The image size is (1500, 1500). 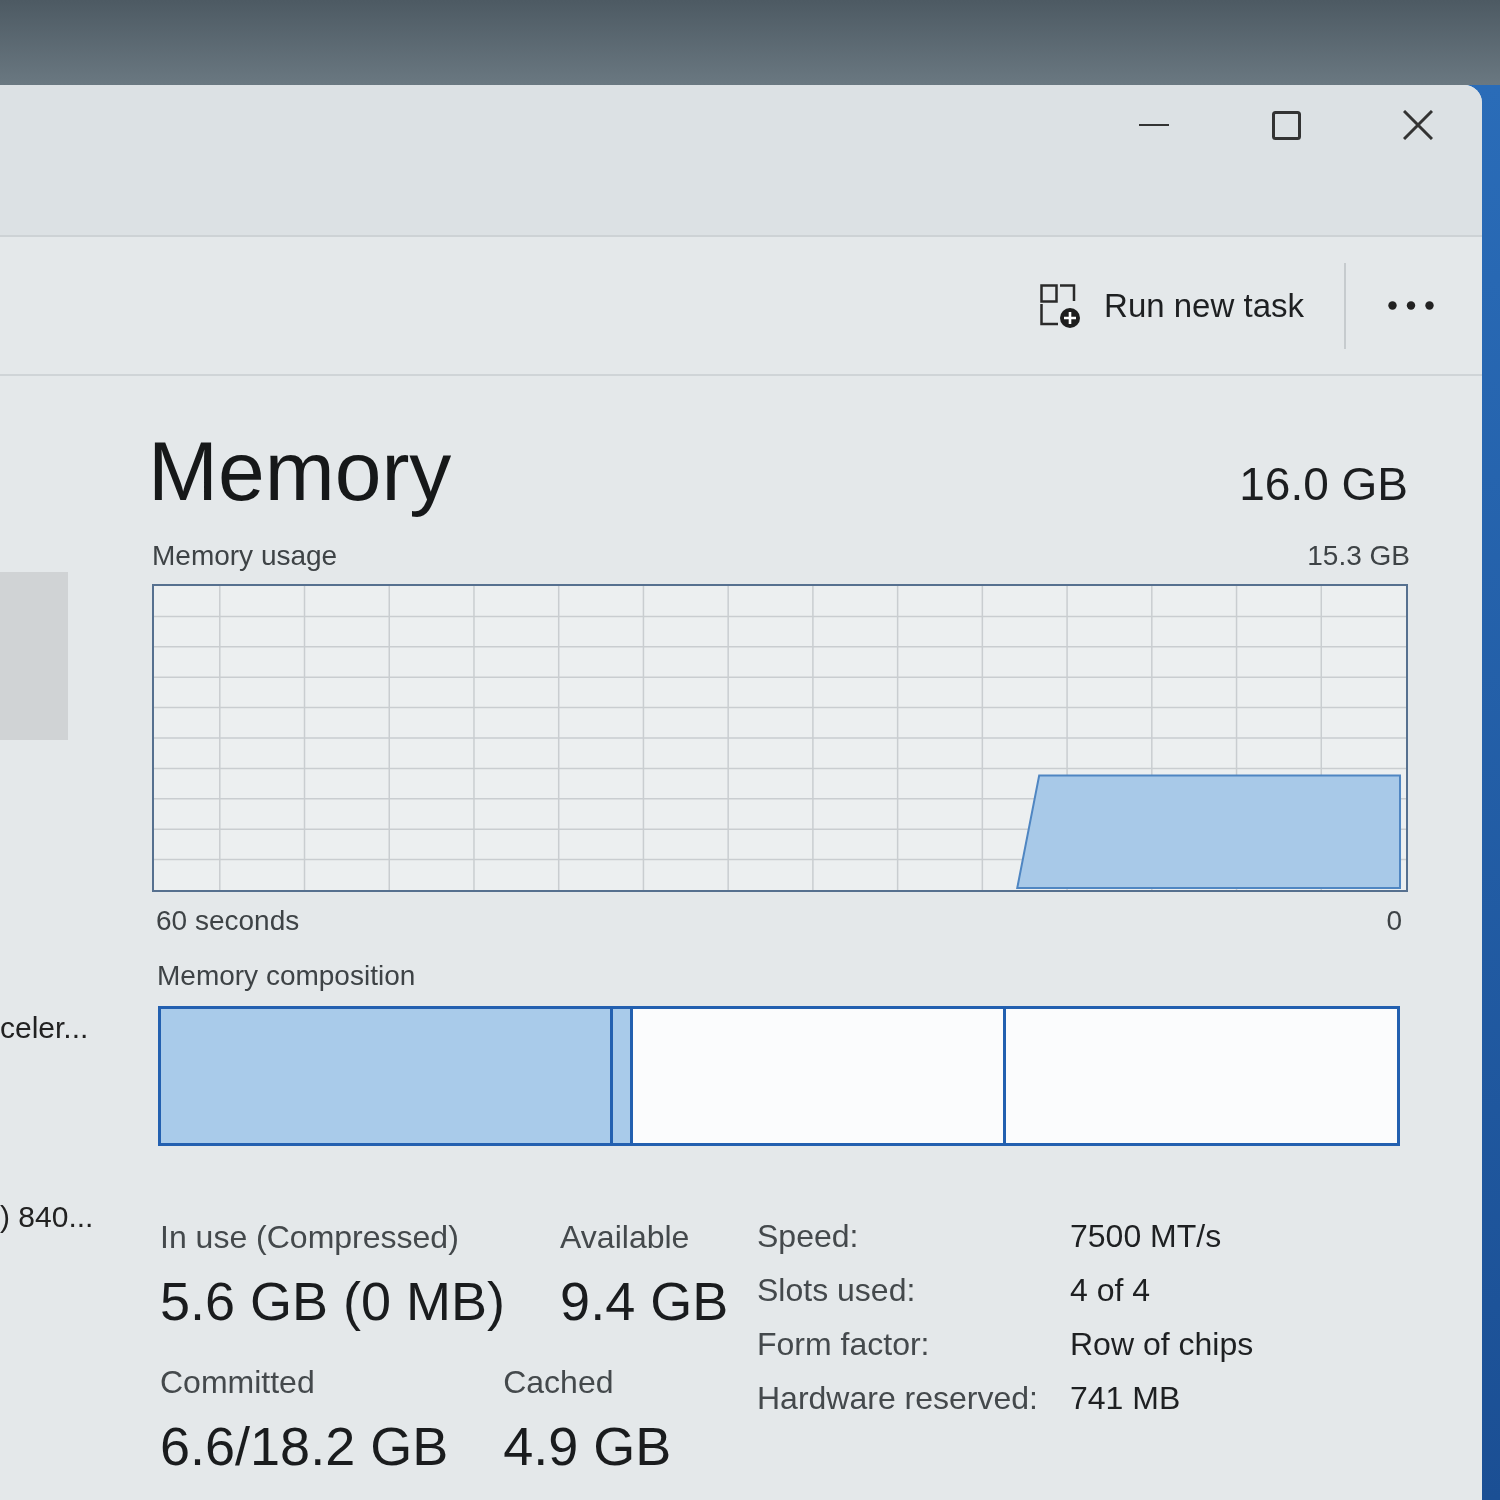 What do you see at coordinates (1111, 1290) in the screenshot?
I see `detail-value: 4 of 4` at bounding box center [1111, 1290].